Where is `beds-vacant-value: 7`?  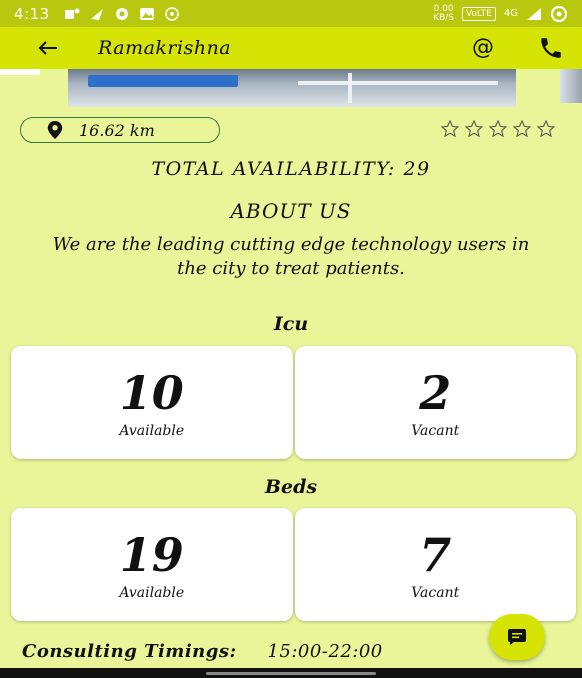
beds-vacant-value: 7 is located at coordinates (435, 554).